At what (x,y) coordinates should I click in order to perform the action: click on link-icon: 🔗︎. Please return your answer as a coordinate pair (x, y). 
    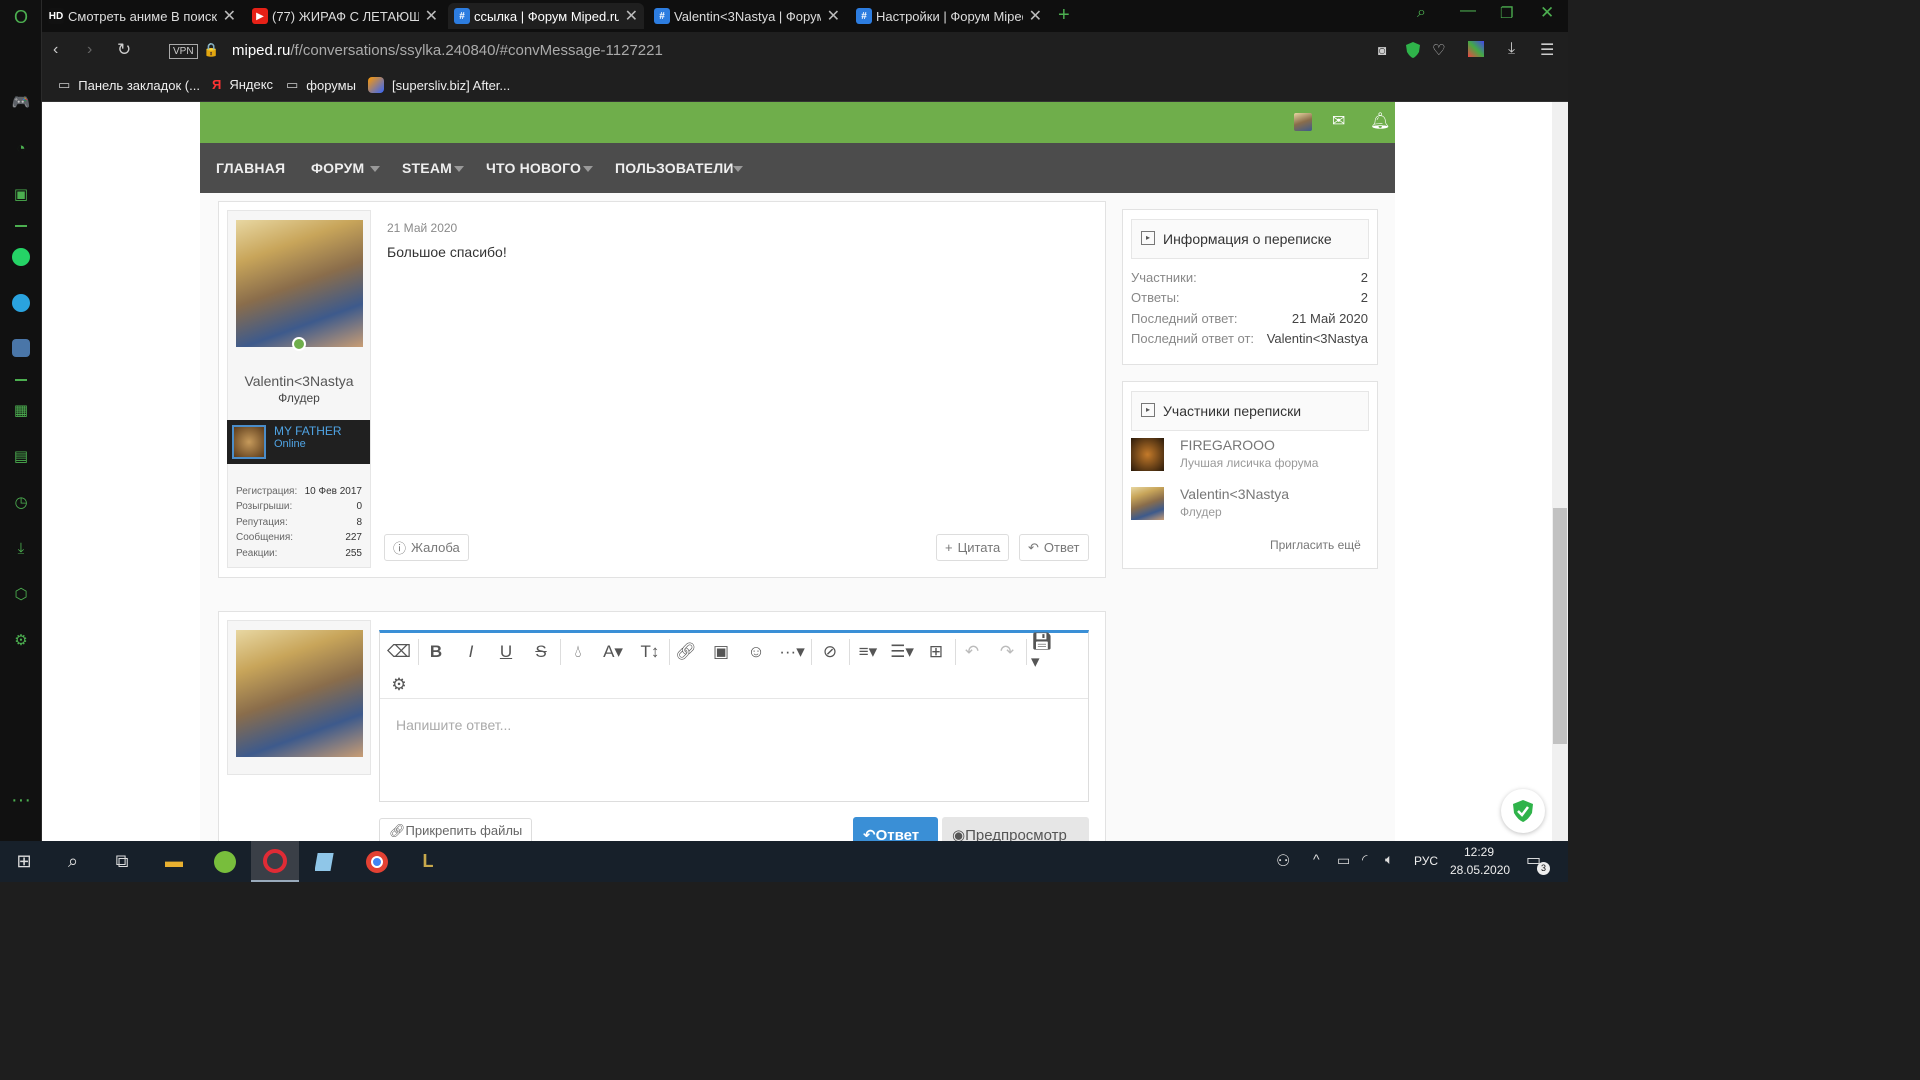
    Looking at the image, I should click on (686, 652).